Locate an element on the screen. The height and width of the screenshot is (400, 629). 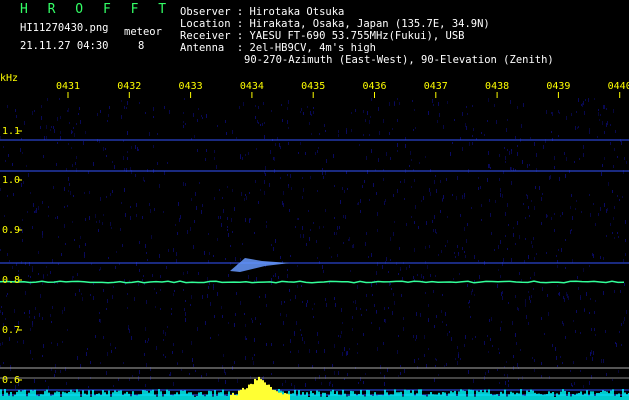
time-tick-label: 0432 is located at coordinates (129, 86).